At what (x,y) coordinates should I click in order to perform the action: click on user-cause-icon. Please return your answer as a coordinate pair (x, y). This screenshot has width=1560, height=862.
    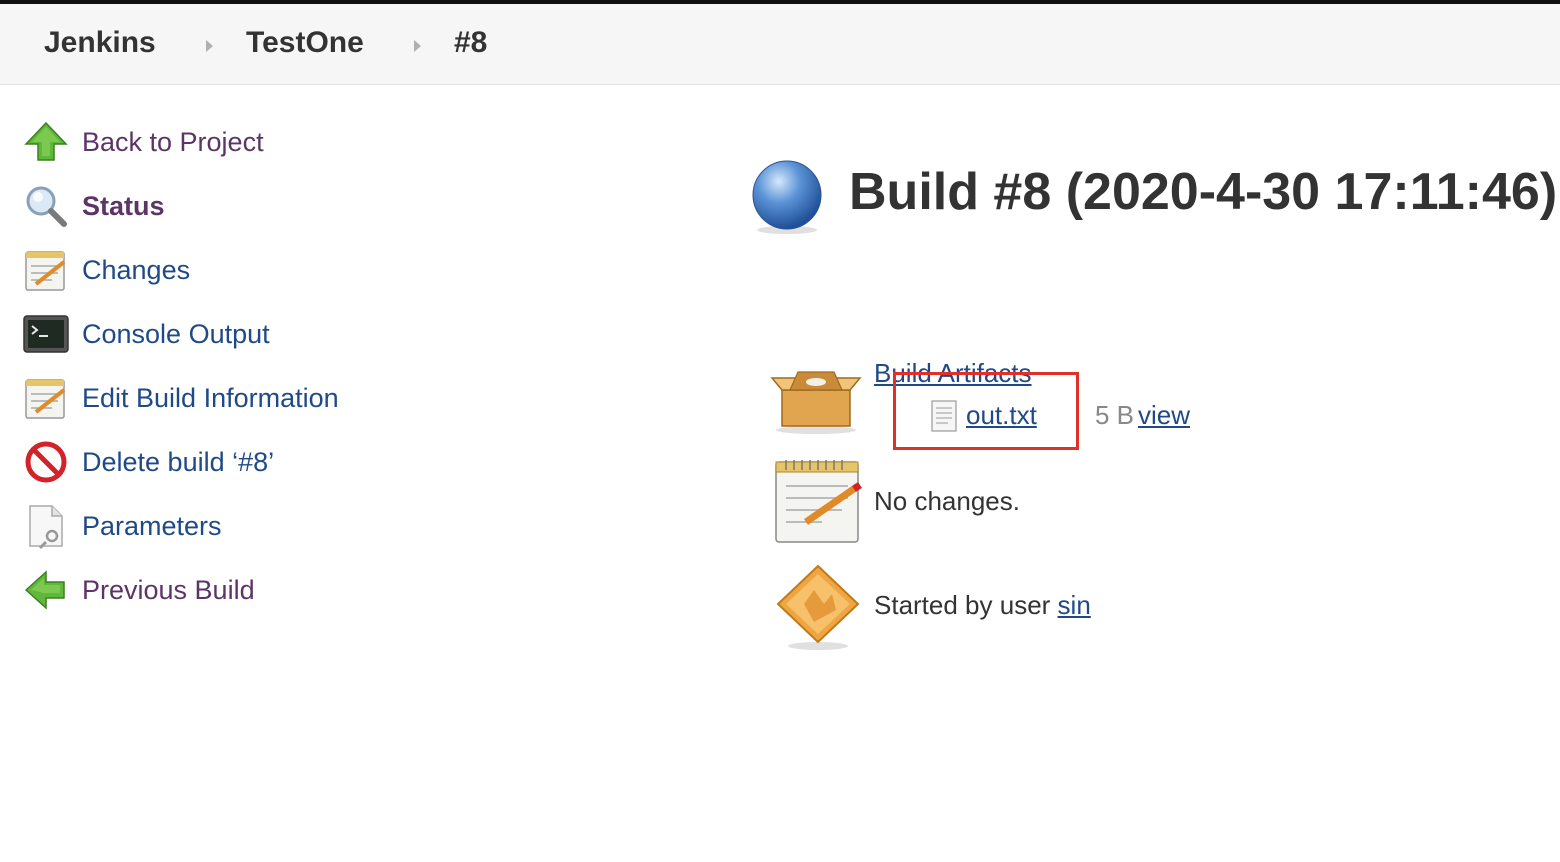
    Looking at the image, I should click on (818, 607).